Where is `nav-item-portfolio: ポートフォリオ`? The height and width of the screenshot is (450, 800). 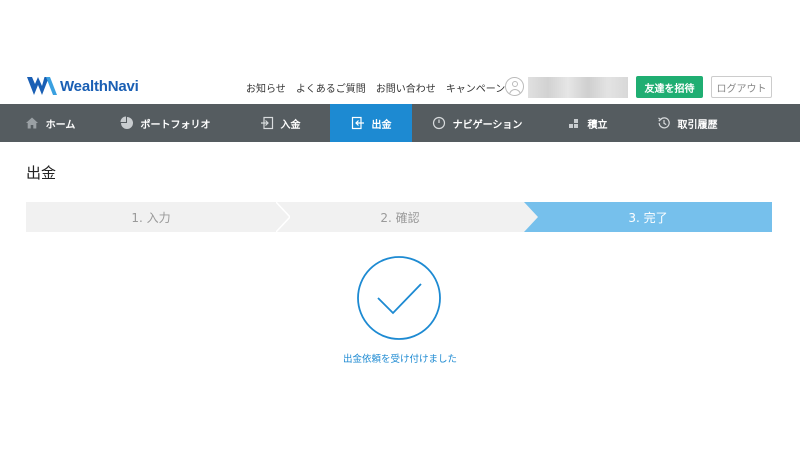 nav-item-portfolio: ポートフォリオ is located at coordinates (165, 123).